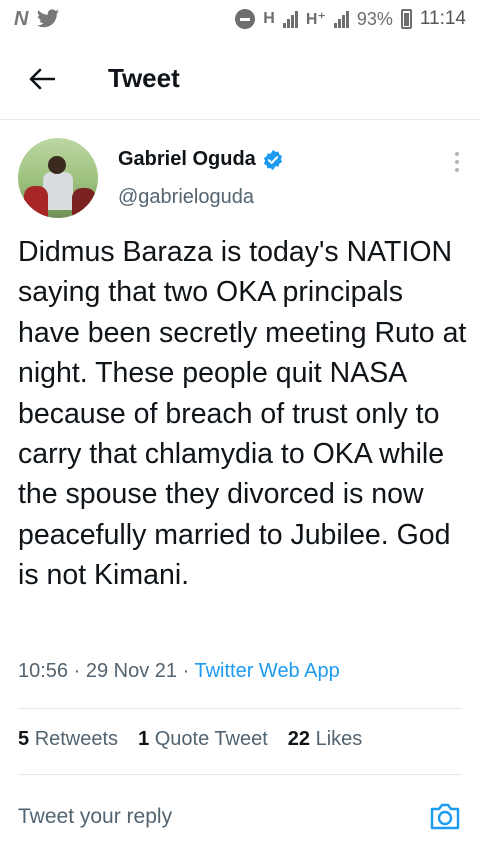 The image size is (480, 854). Describe the element at coordinates (240, 79) in the screenshot. I see `app-bar: Tweet` at that location.